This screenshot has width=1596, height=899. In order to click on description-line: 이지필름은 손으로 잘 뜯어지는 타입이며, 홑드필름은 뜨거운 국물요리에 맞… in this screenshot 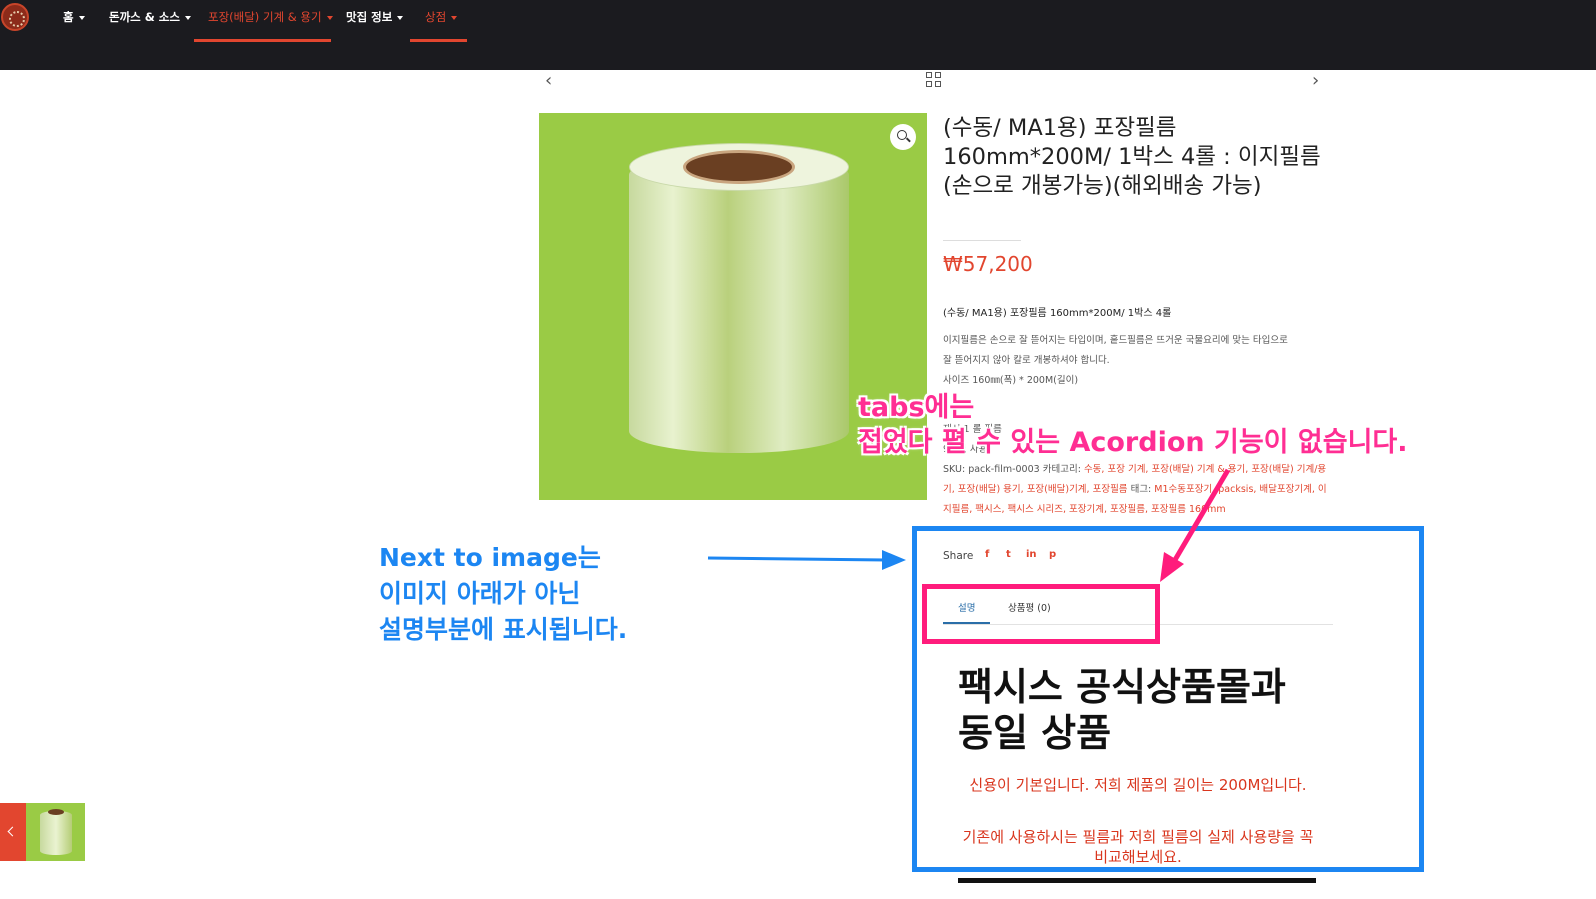, I will do `click(1115, 340)`.